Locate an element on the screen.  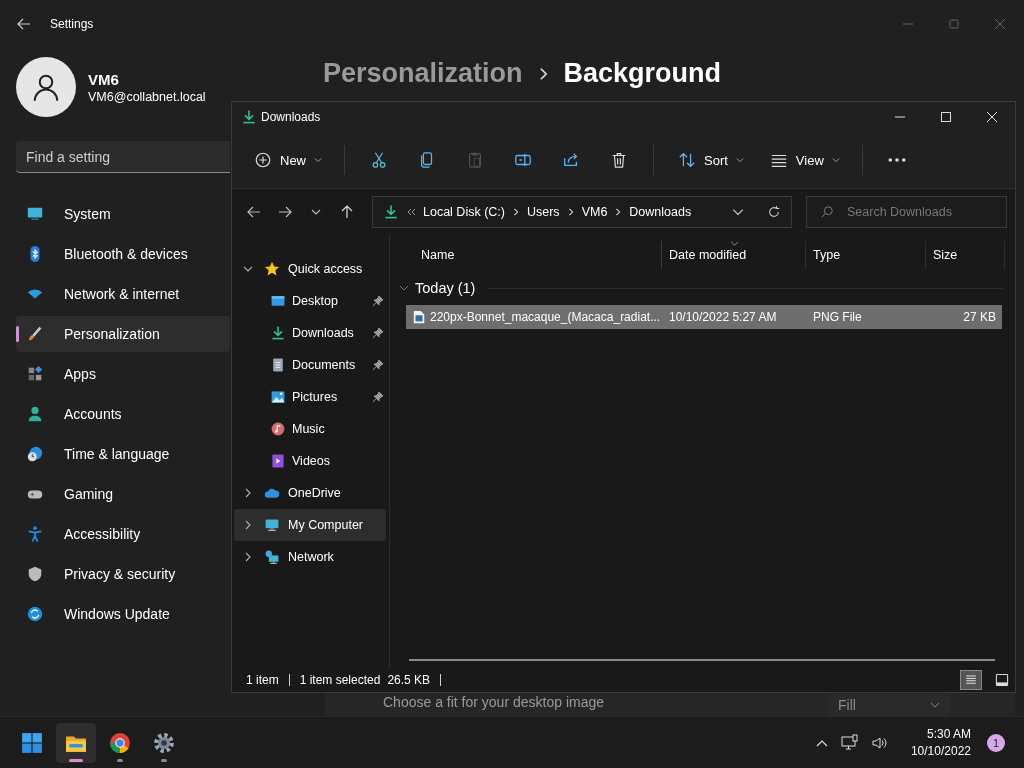
trash-icon is located at coordinates (619, 160).